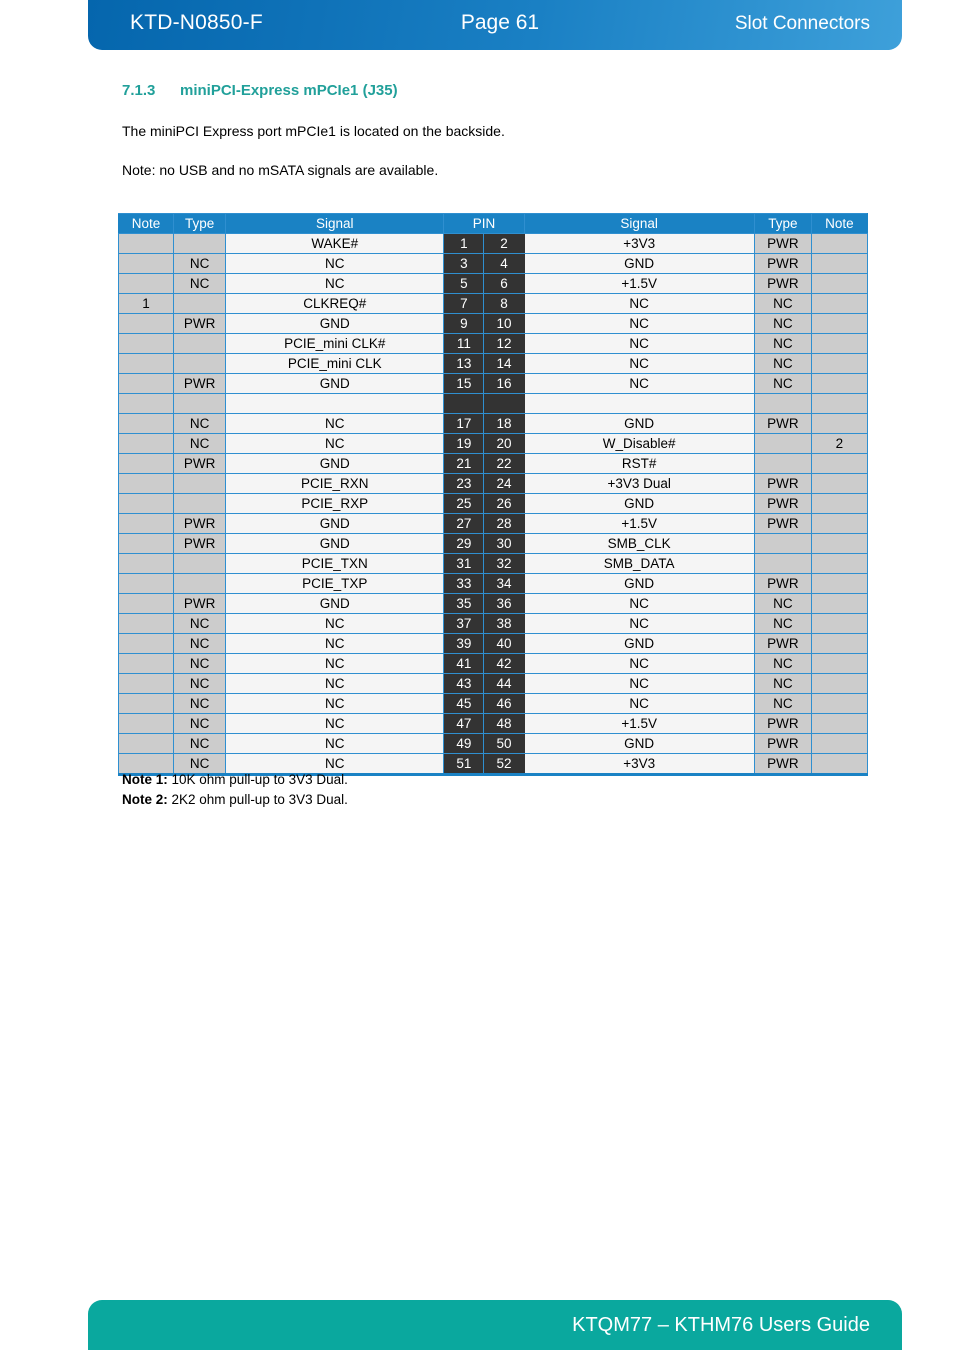  I want to click on cell-pin-left: 1, so click(464, 243).